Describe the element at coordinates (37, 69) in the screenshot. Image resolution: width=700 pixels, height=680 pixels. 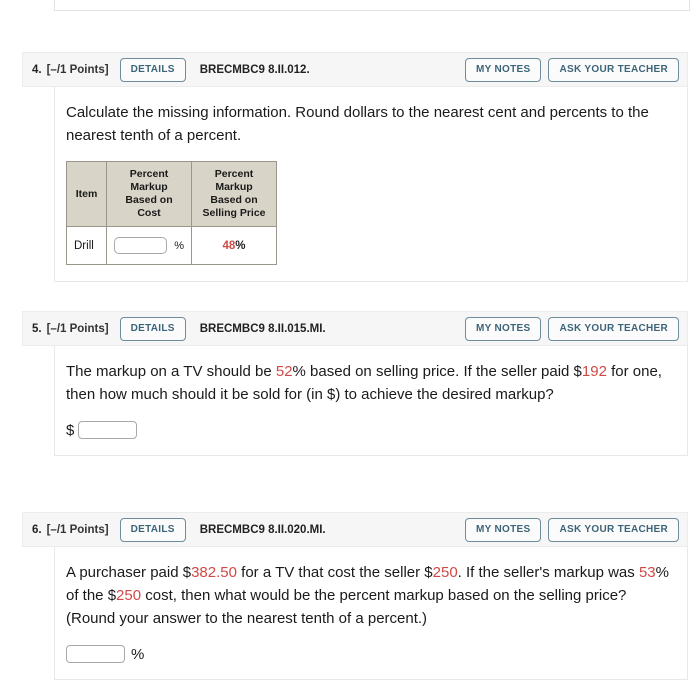
I see `question-number-4: 4.` at that location.